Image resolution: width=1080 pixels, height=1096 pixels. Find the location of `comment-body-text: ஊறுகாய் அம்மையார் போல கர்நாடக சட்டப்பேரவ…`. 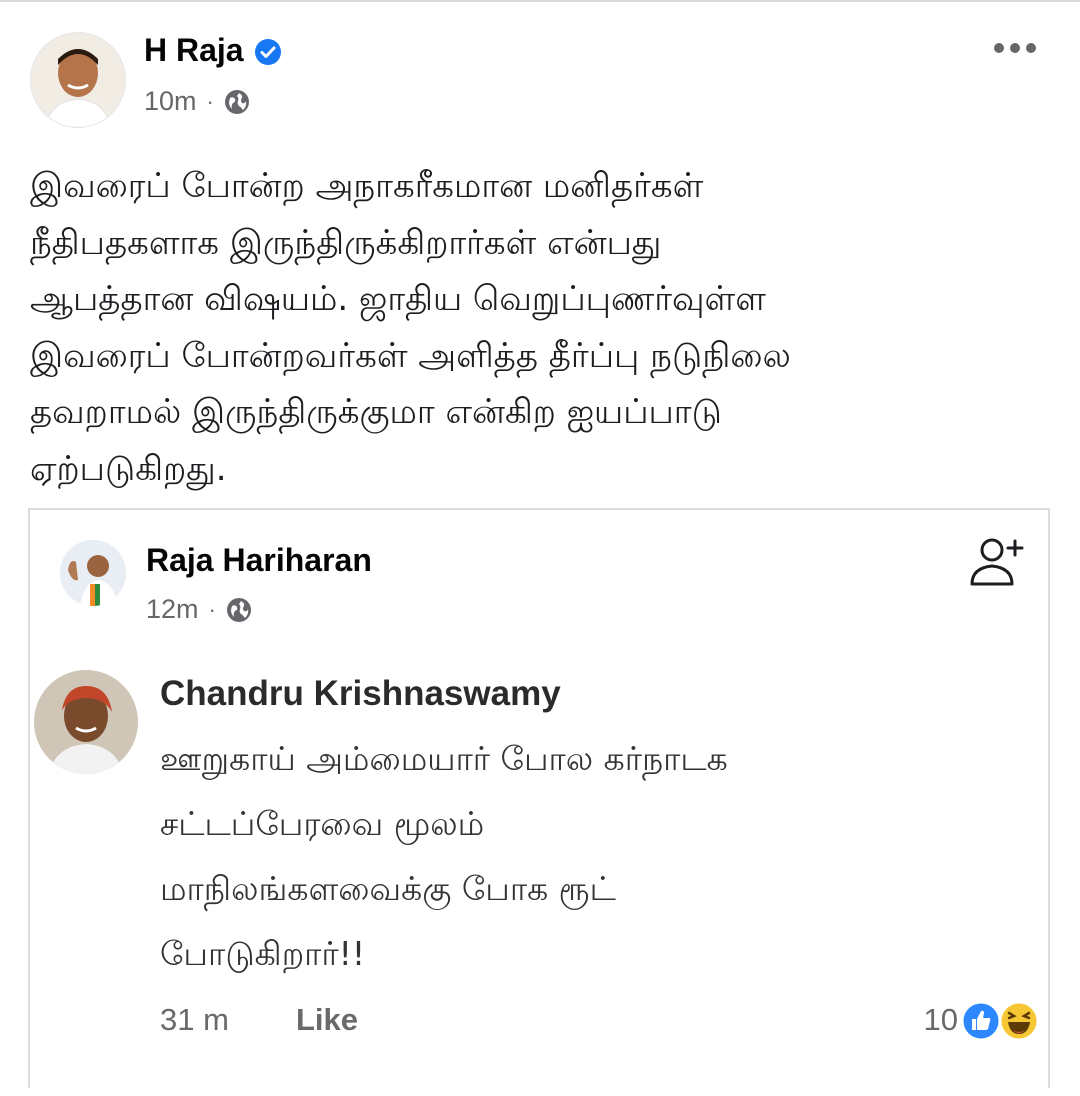

comment-body-text: ஊறுகாய் அம்மையார் போல கர்நாடக சட்டப்பேரவ… is located at coordinates (444, 856).